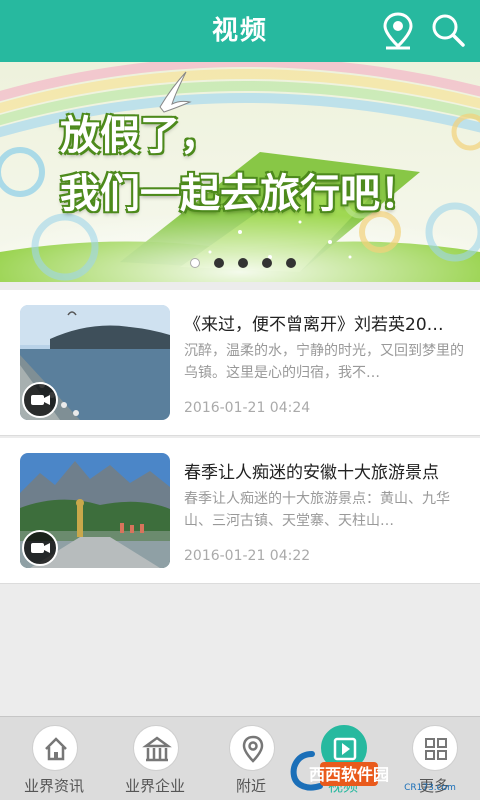  I want to click on nav-label: 业界企业, so click(154, 786).